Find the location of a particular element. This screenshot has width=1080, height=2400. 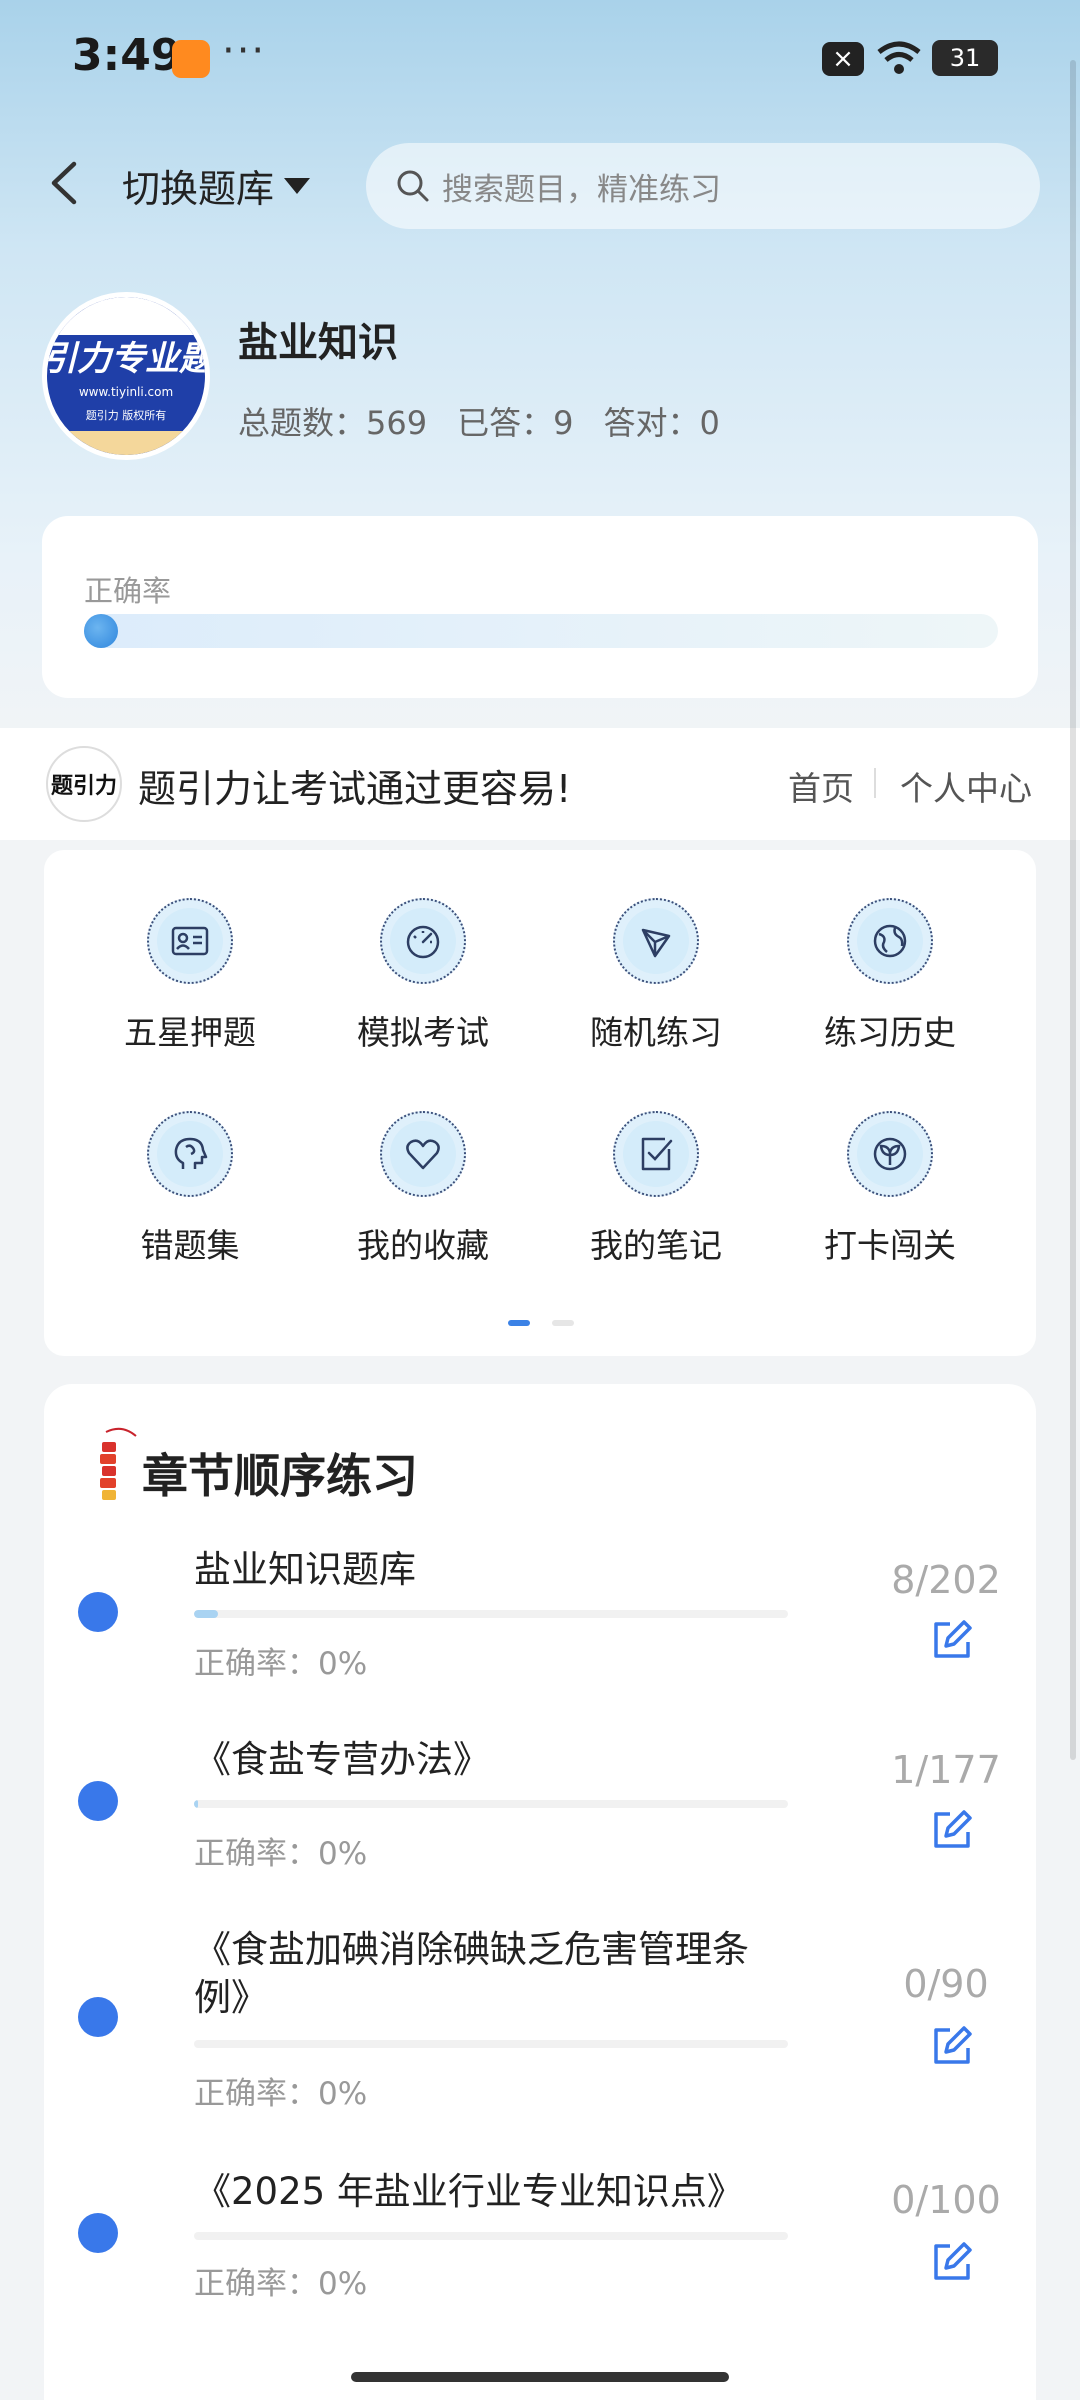

network-icon is located at coordinates (656, 943).